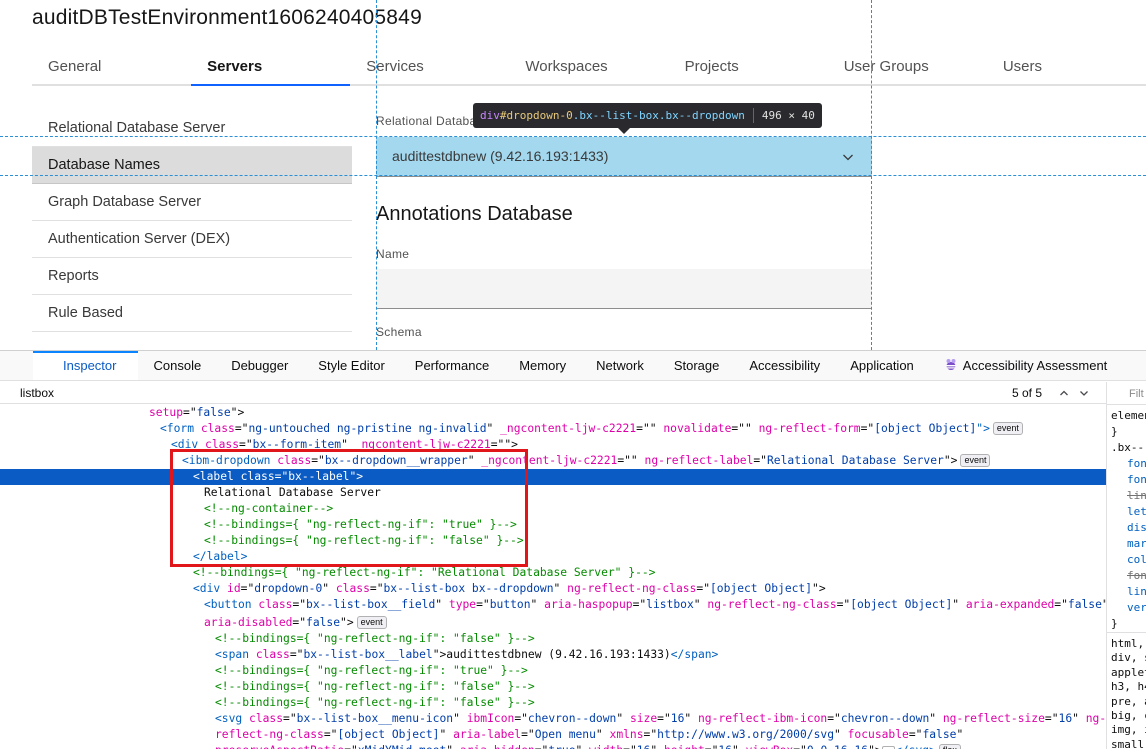 The width and height of the screenshot is (1146, 749). Describe the element at coordinates (232, 654) in the screenshot. I see `markup-token: <span` at that location.